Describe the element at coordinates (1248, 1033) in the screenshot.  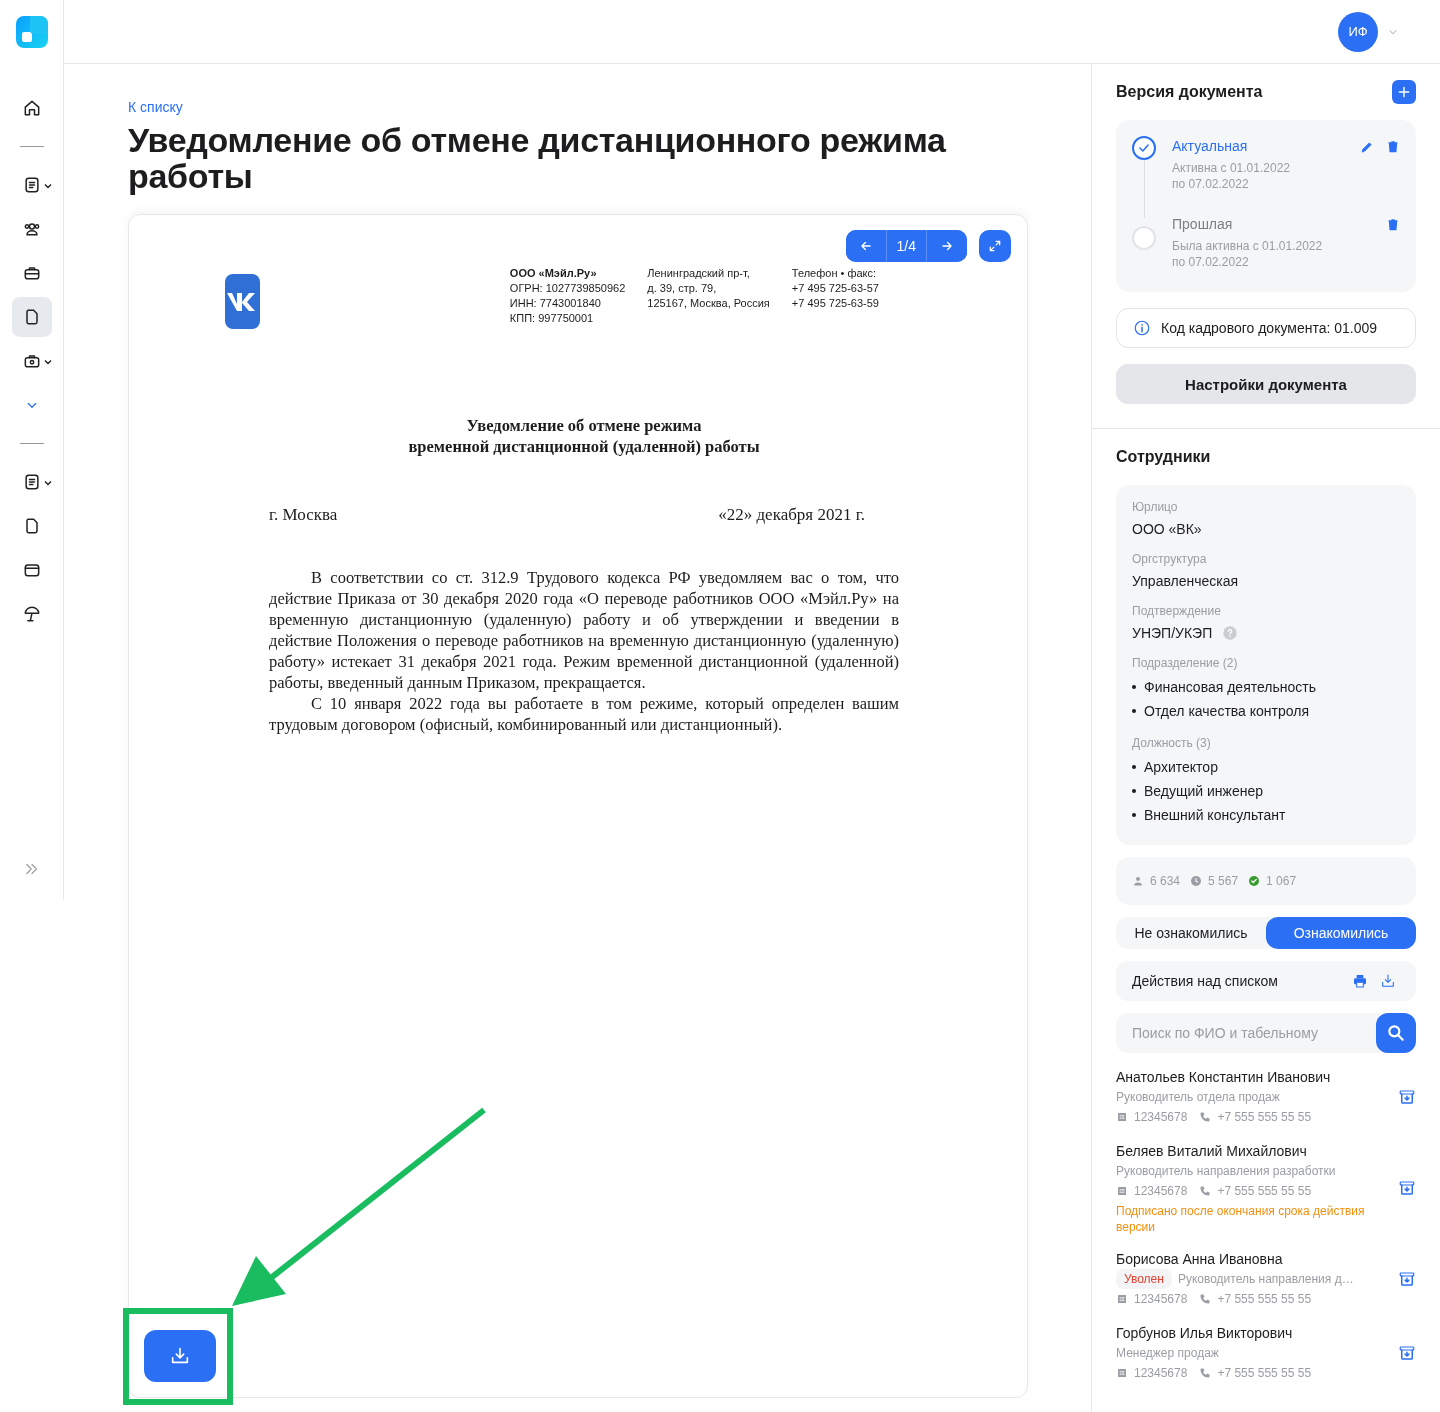
I see `search-field: Поиск по ФИО и табельному` at that location.